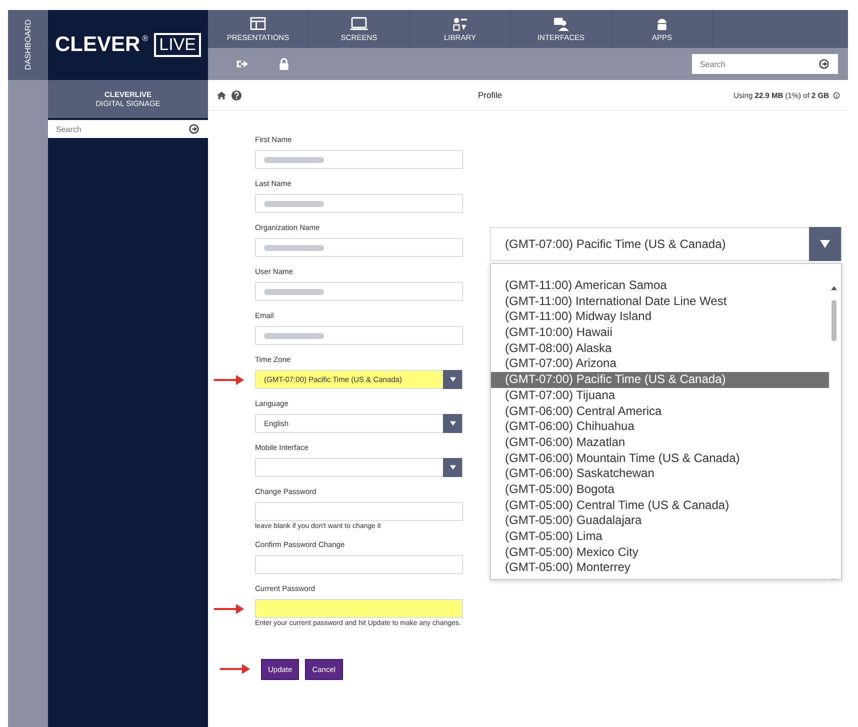  What do you see at coordinates (490, 95) in the screenshot?
I see `page-title: Profile` at bounding box center [490, 95].